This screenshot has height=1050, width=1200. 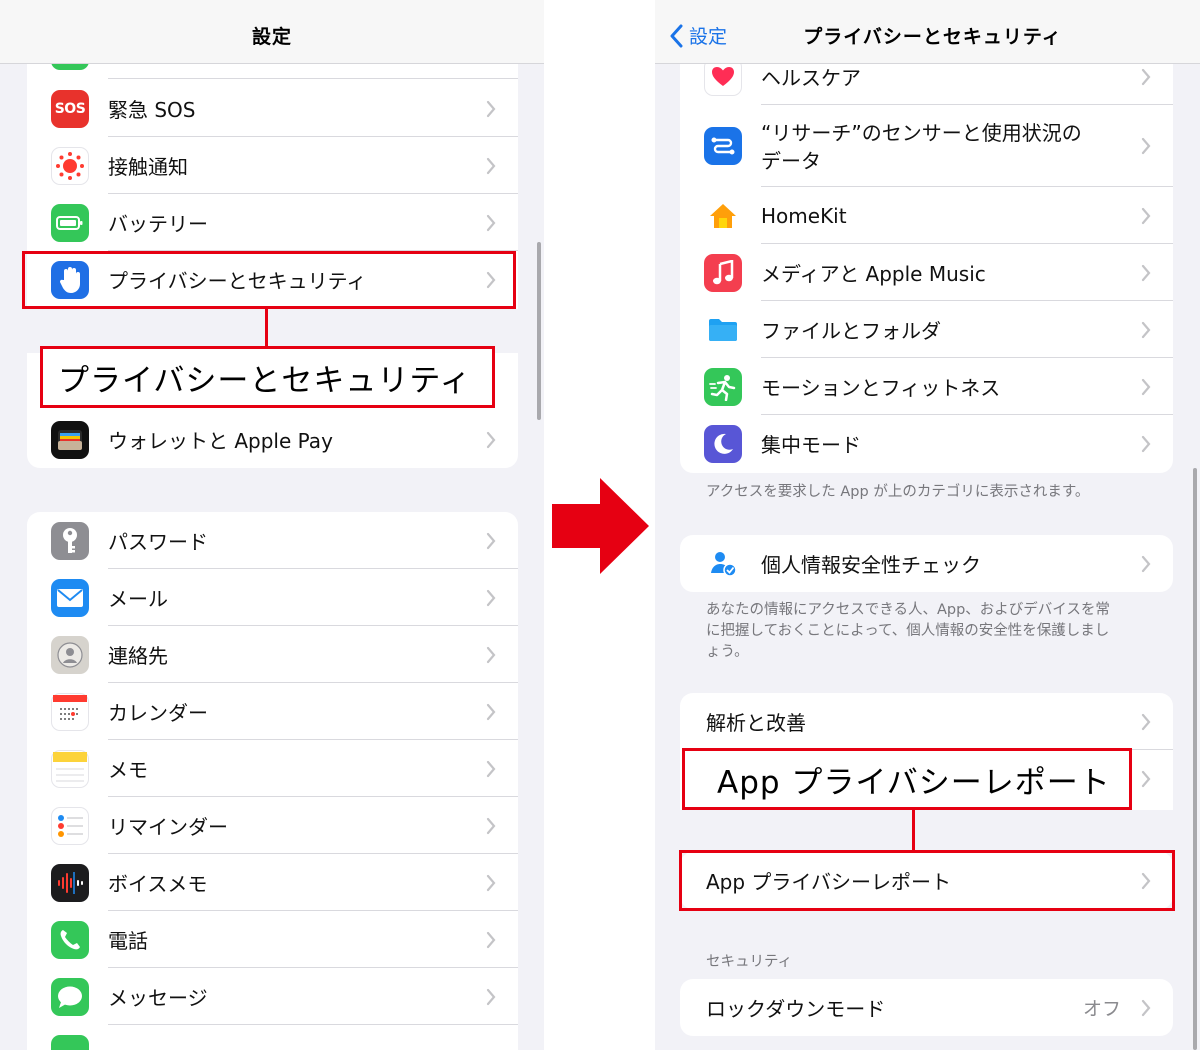 I want to click on person-shield-icon, so click(x=723, y=563).